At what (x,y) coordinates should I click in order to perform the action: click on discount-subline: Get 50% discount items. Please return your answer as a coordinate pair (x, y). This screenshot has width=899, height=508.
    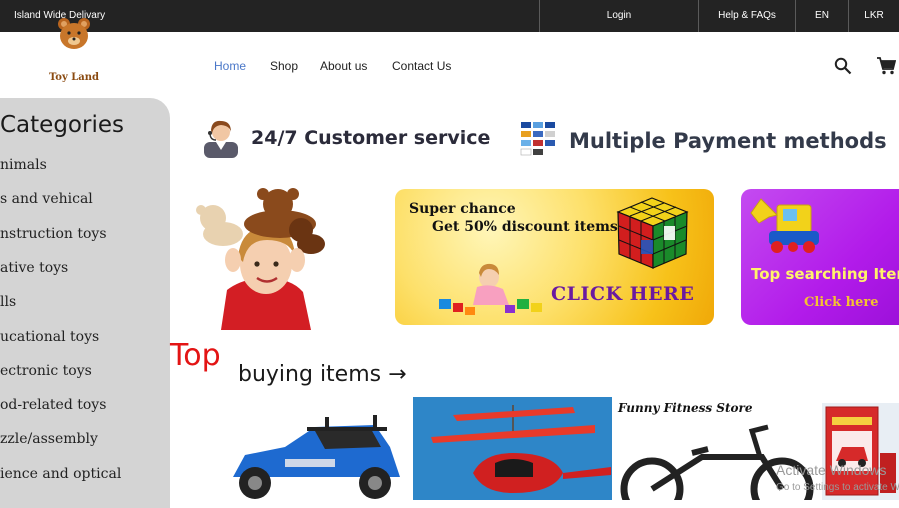
    Looking at the image, I should click on (525, 227).